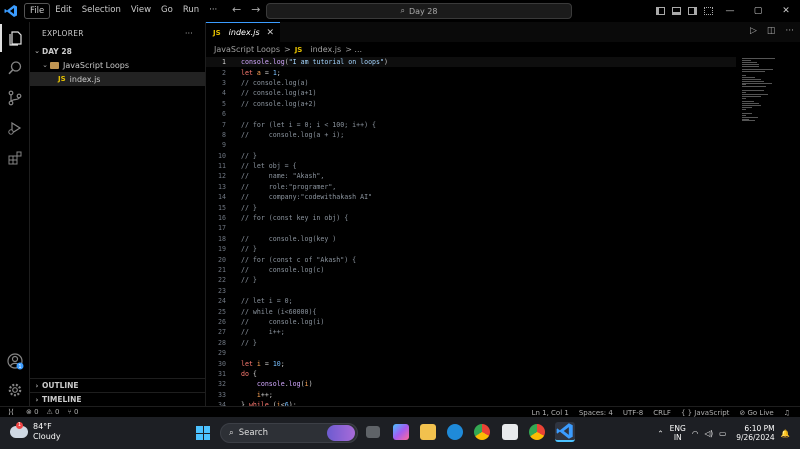 Image resolution: width=800 pixels, height=449 pixels. I want to click on code-line: 3 // console.log(a), so click(471, 83).